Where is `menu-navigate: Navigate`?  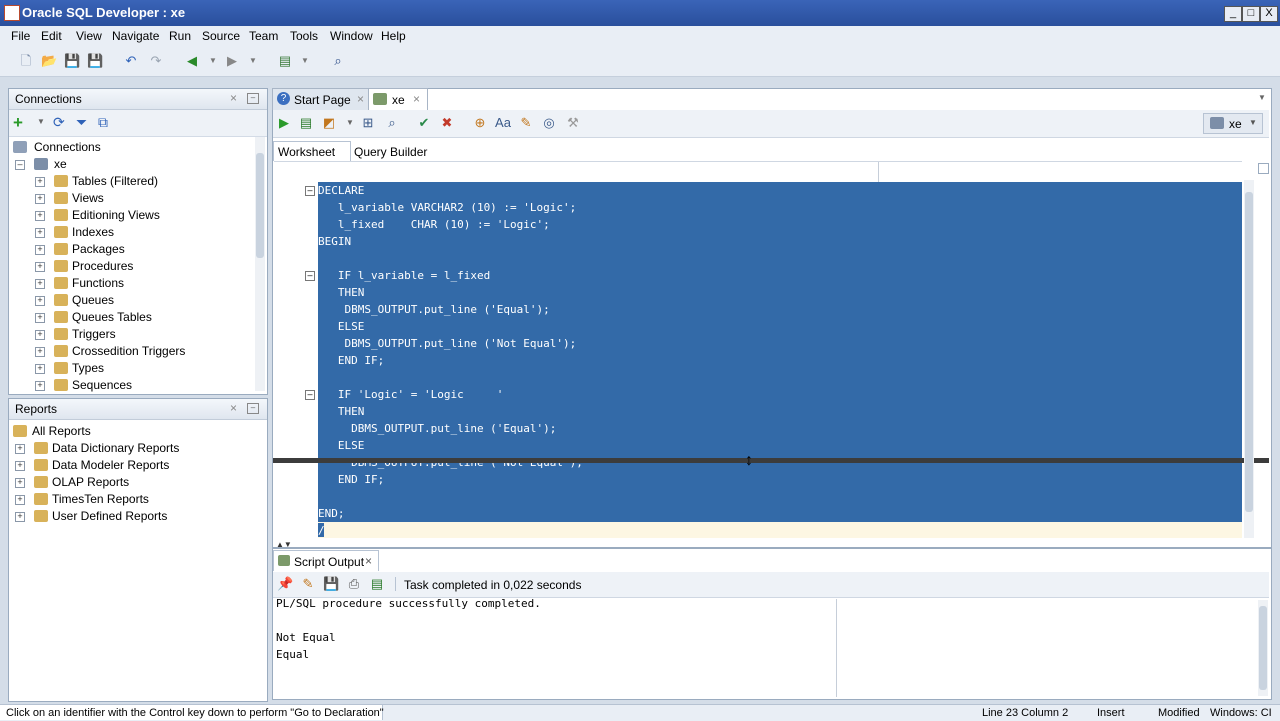 menu-navigate: Navigate is located at coordinates (135, 36).